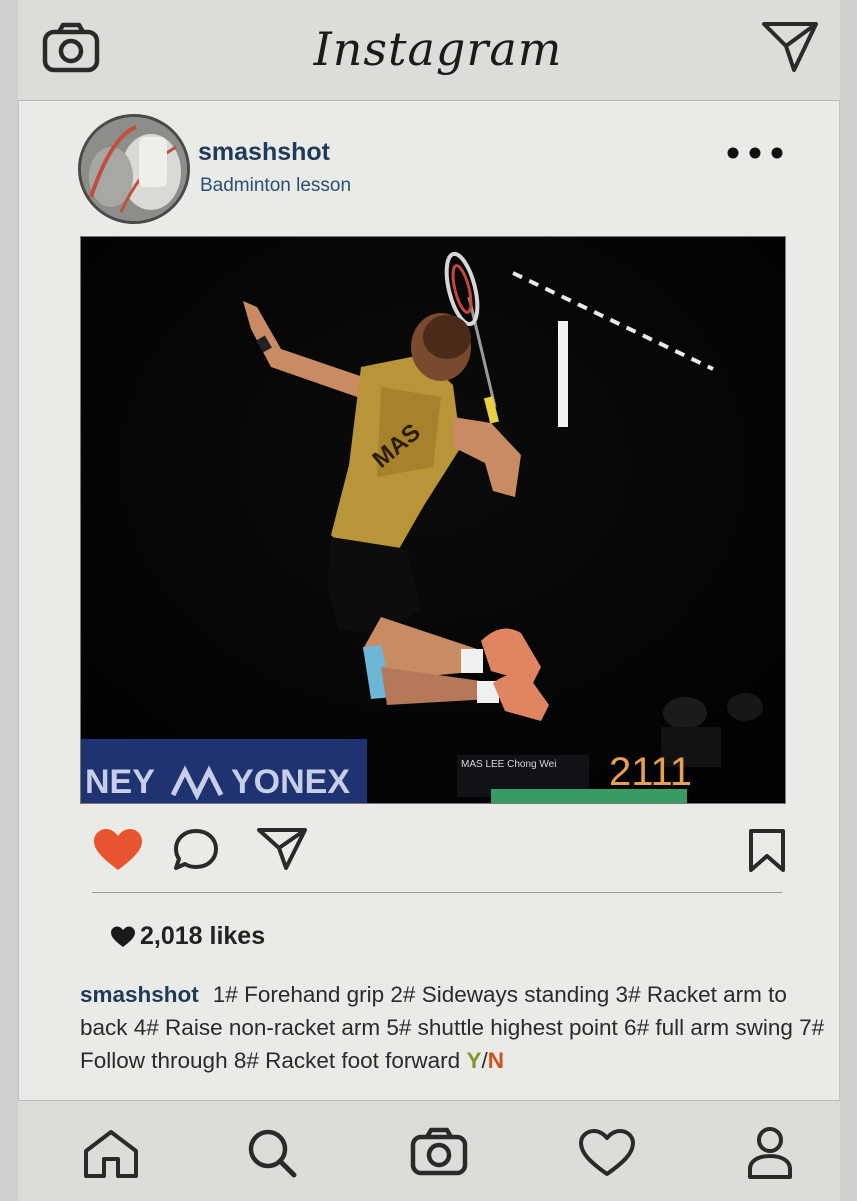  I want to click on bookmark-icon, so click(767, 851).